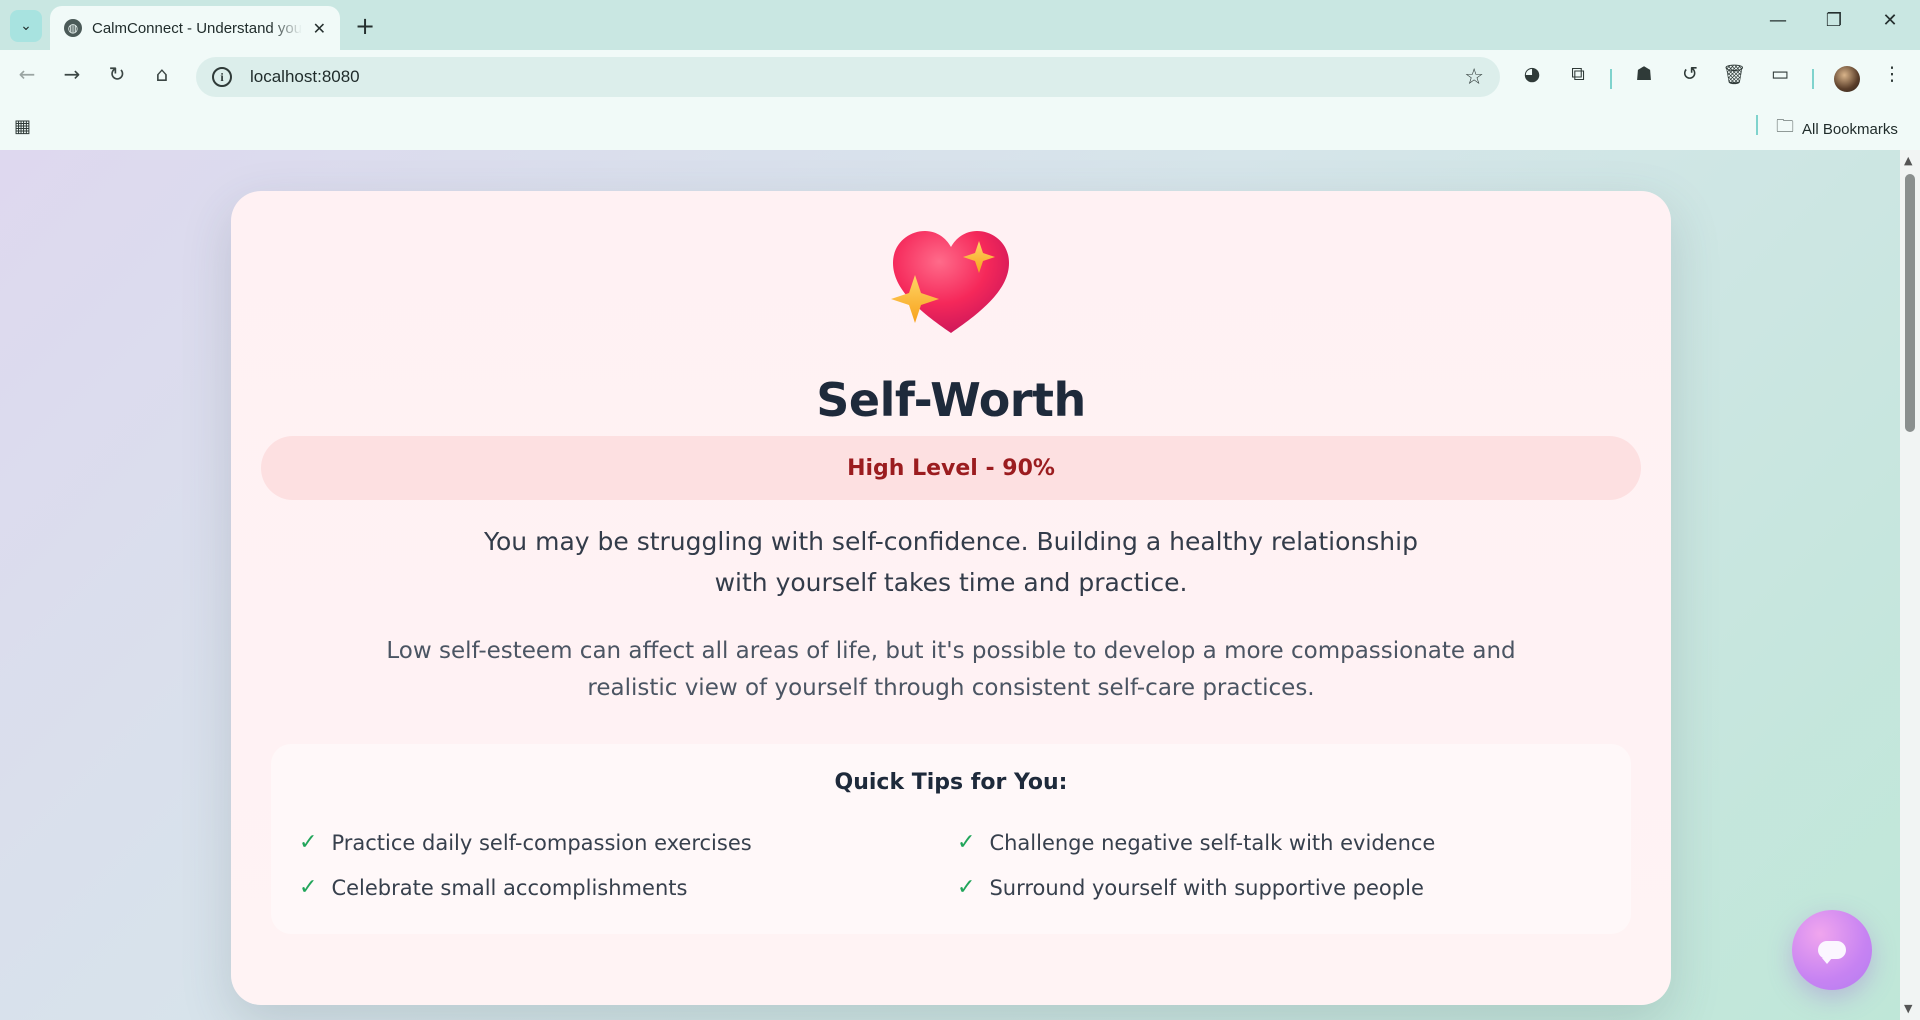  What do you see at coordinates (951, 285) in the screenshot?
I see `sparkling-heart-icon` at bounding box center [951, 285].